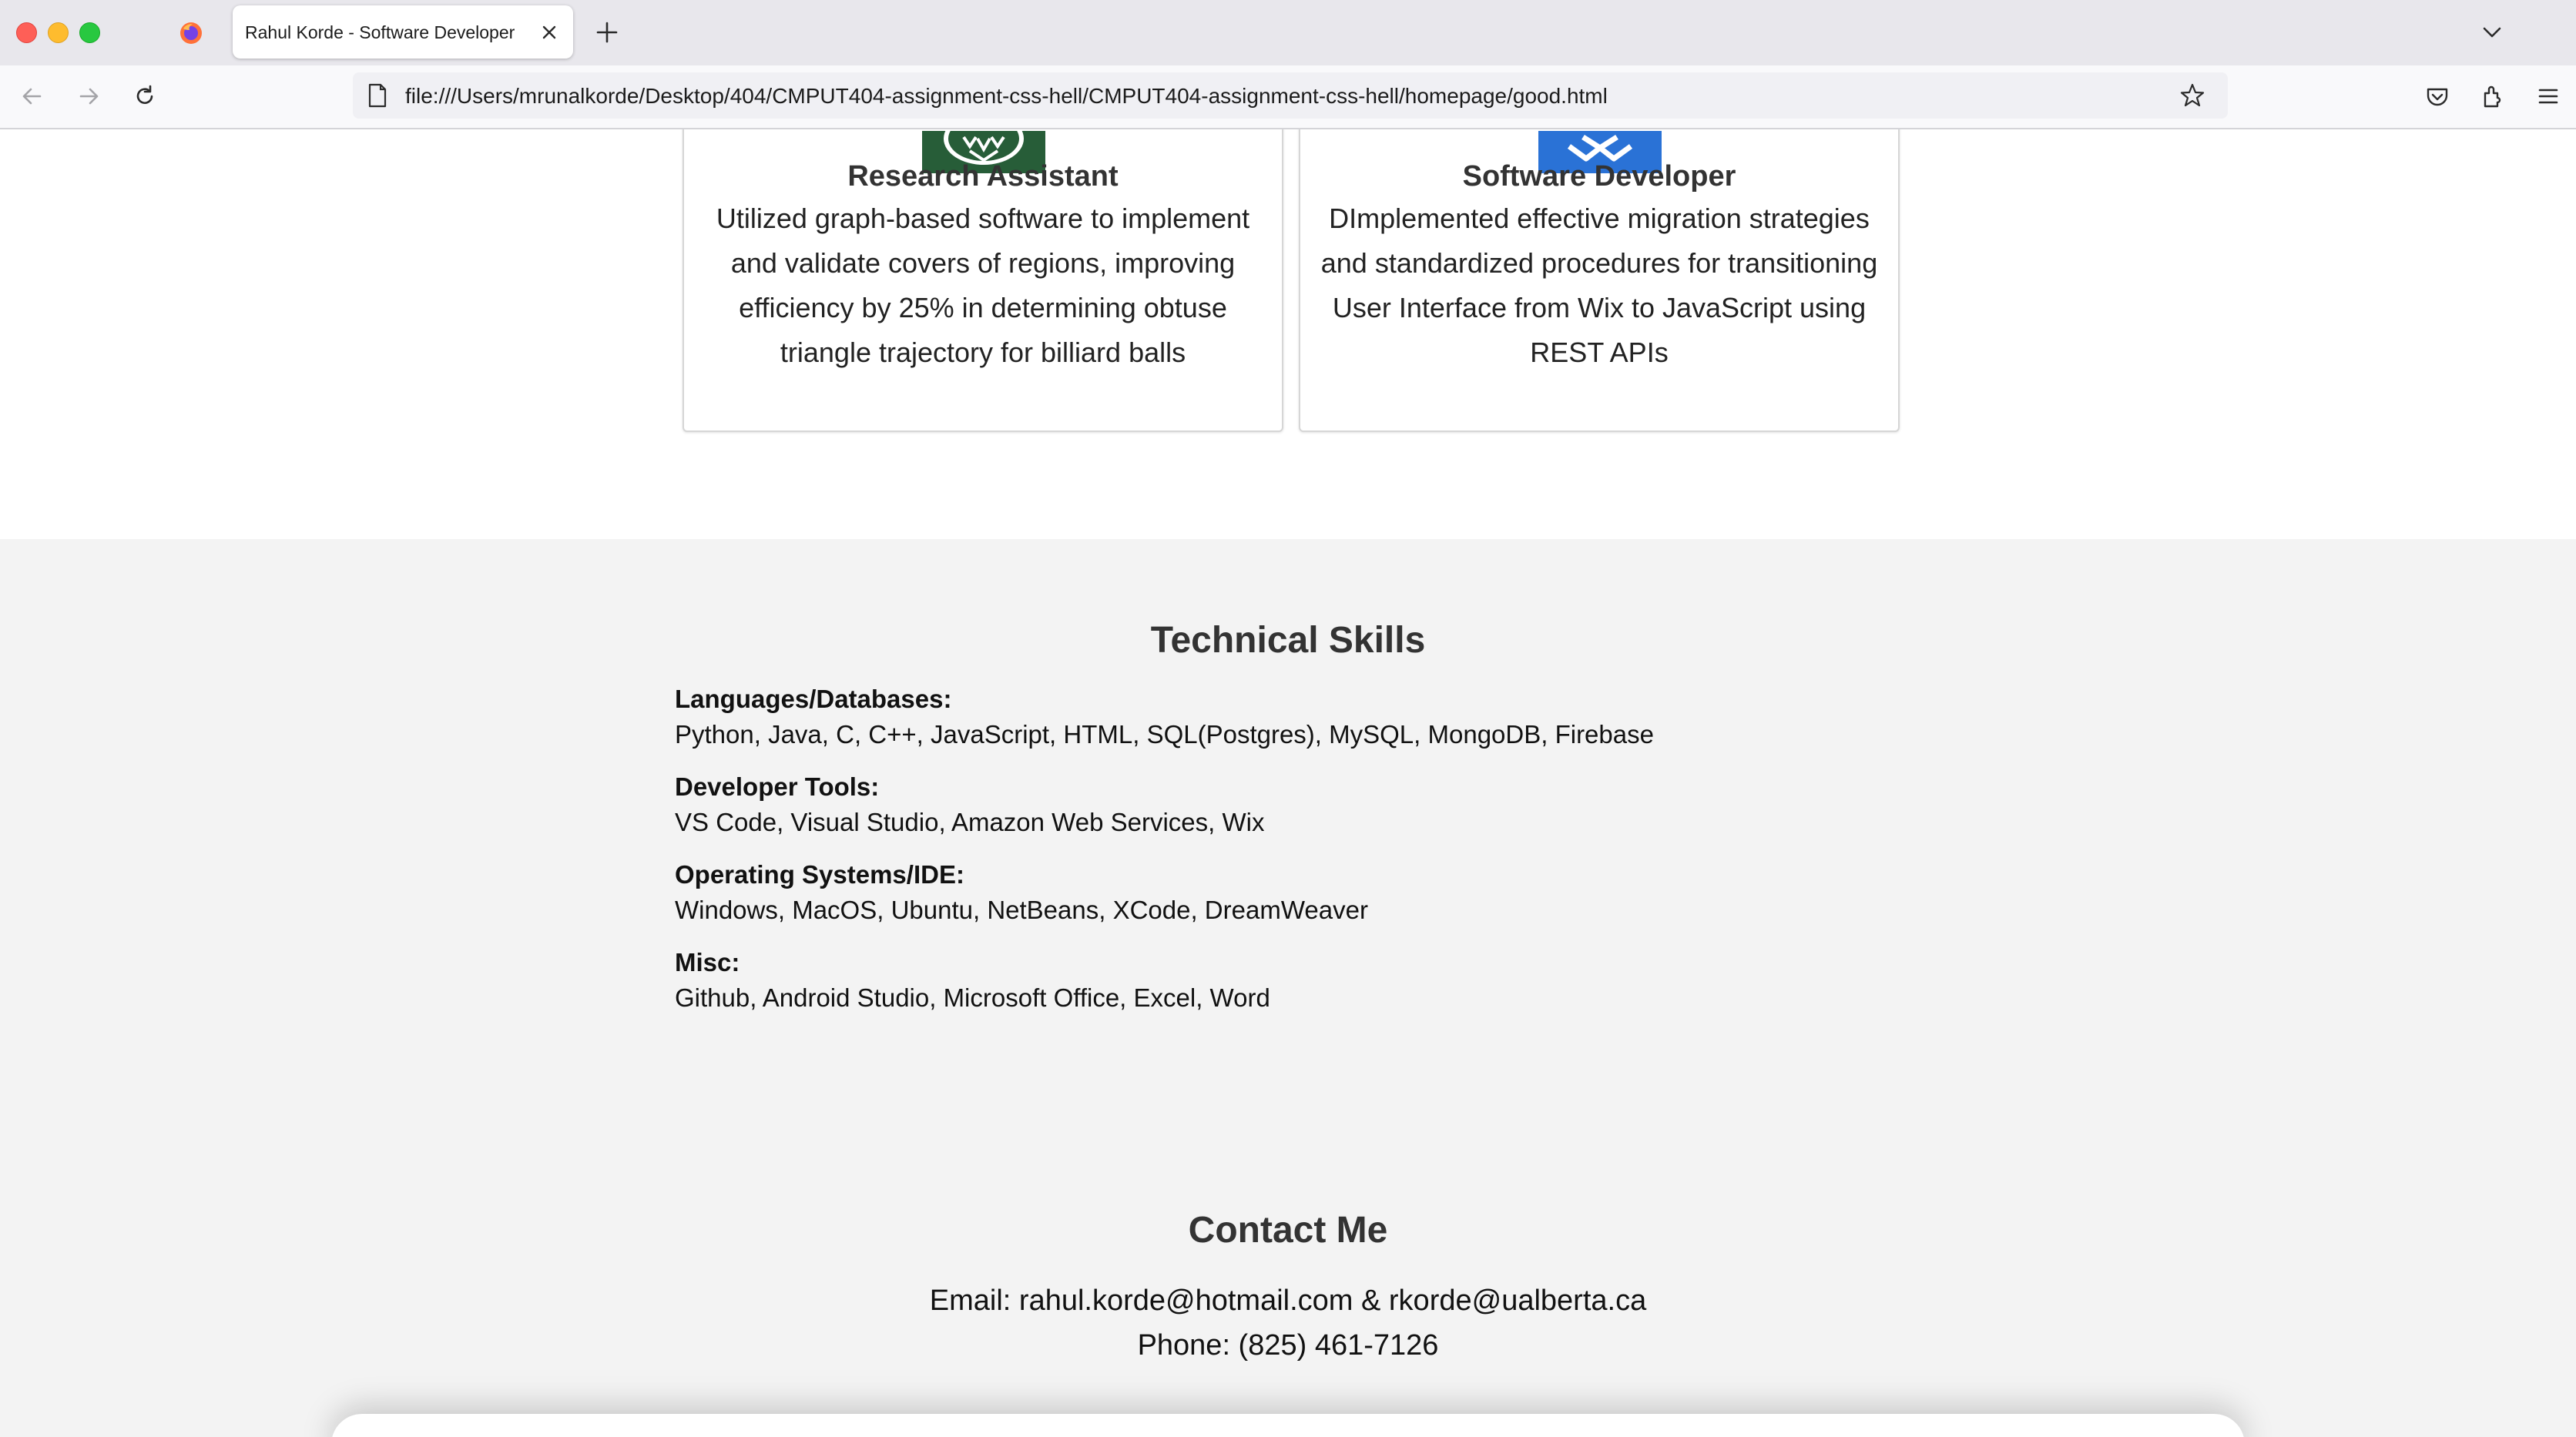  I want to click on tab-title: Rahul Korde - Software Developer, so click(380, 32).